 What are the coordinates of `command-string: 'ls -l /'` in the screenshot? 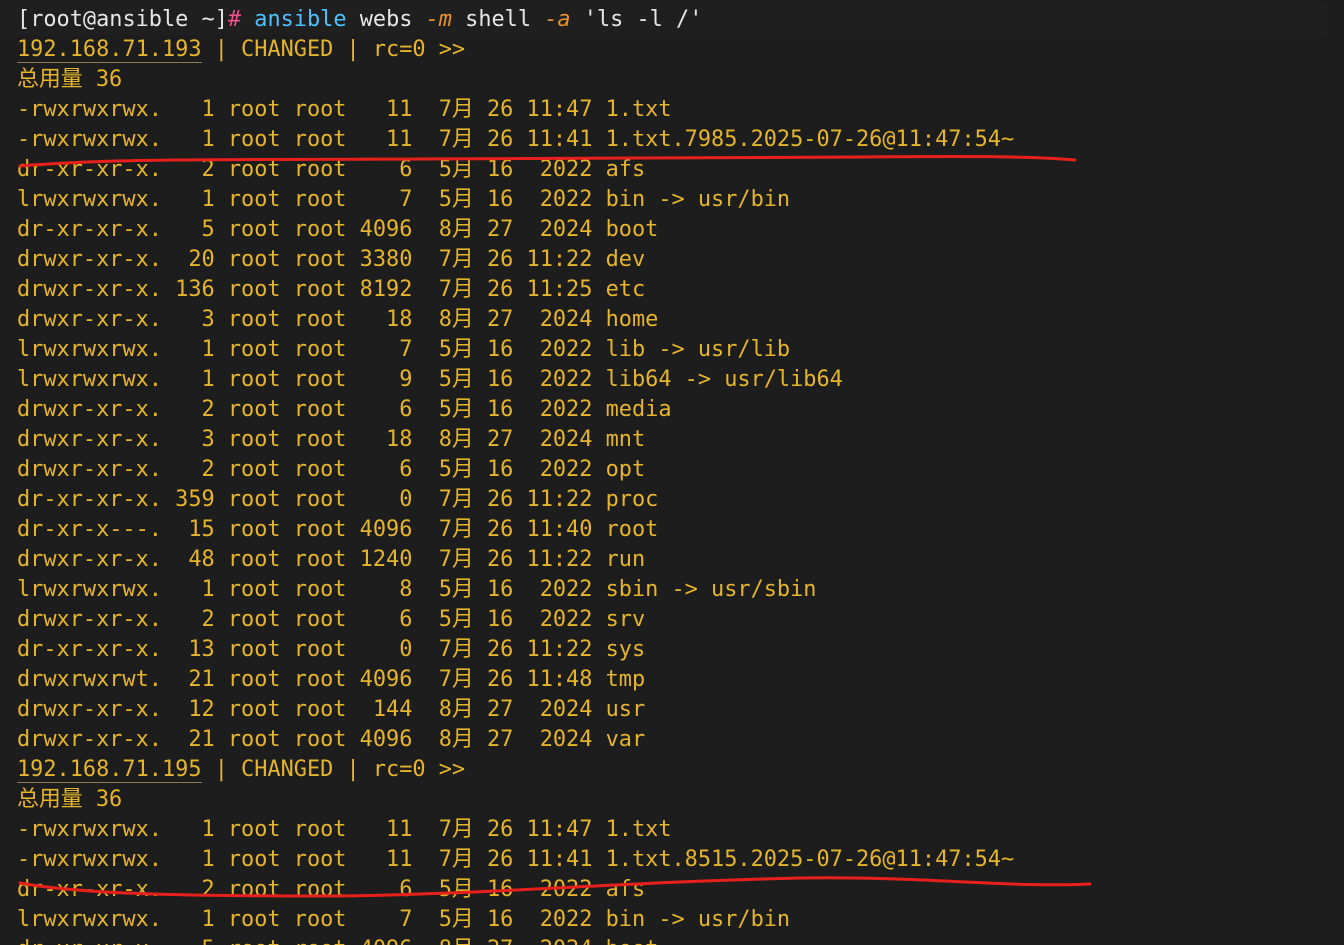 It's located at (636, 19).